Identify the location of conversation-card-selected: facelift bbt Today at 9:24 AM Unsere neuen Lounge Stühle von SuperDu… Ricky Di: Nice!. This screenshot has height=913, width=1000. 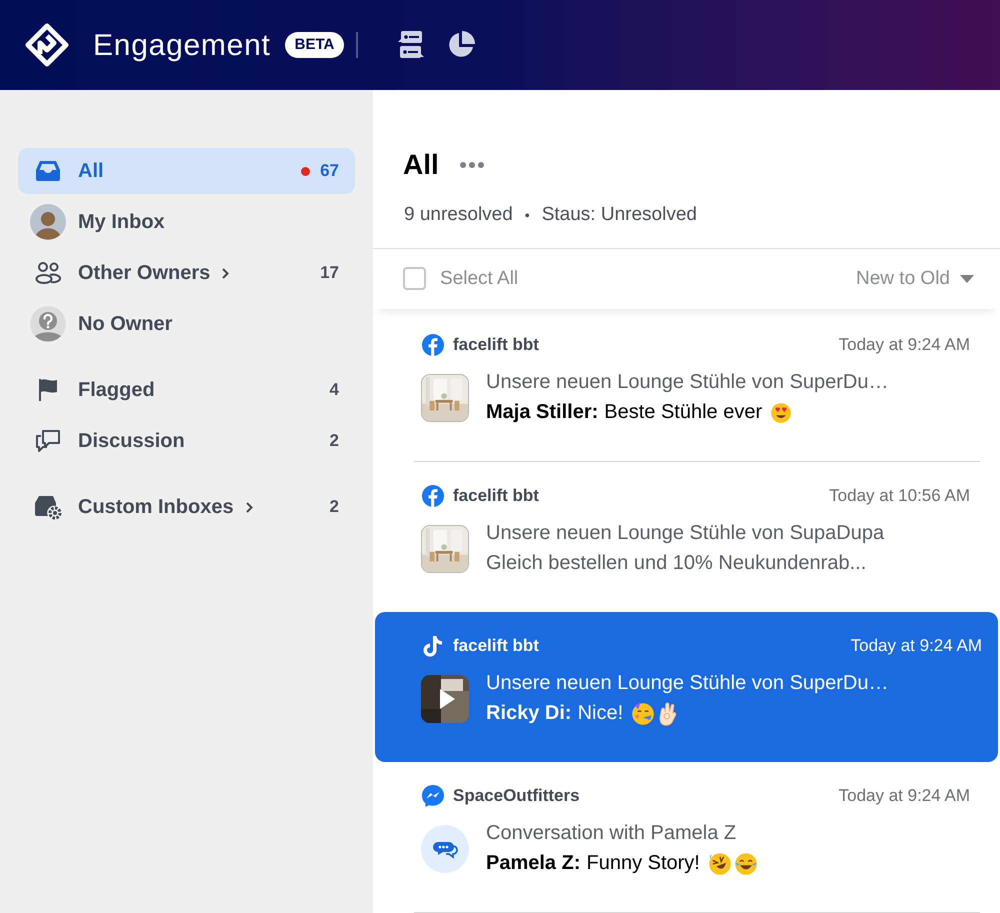
(686, 687).